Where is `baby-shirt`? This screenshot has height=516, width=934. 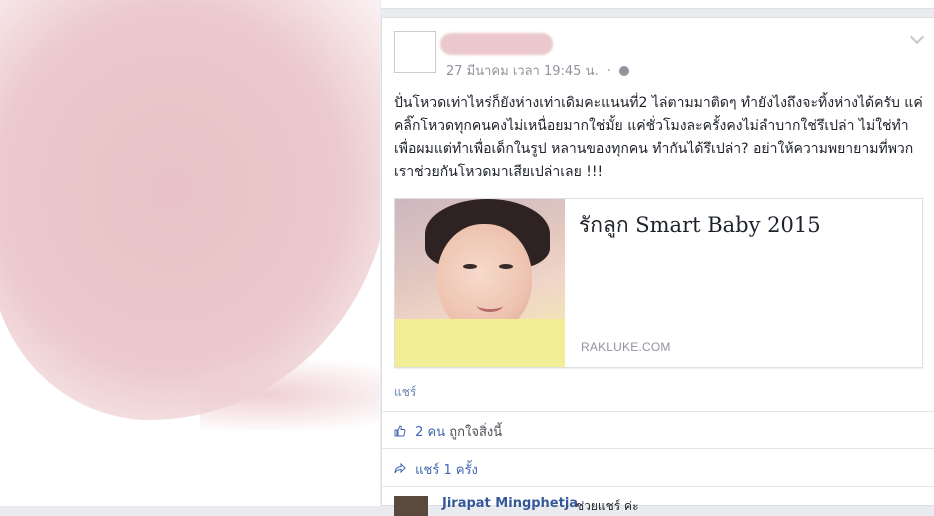 baby-shirt is located at coordinates (480, 343).